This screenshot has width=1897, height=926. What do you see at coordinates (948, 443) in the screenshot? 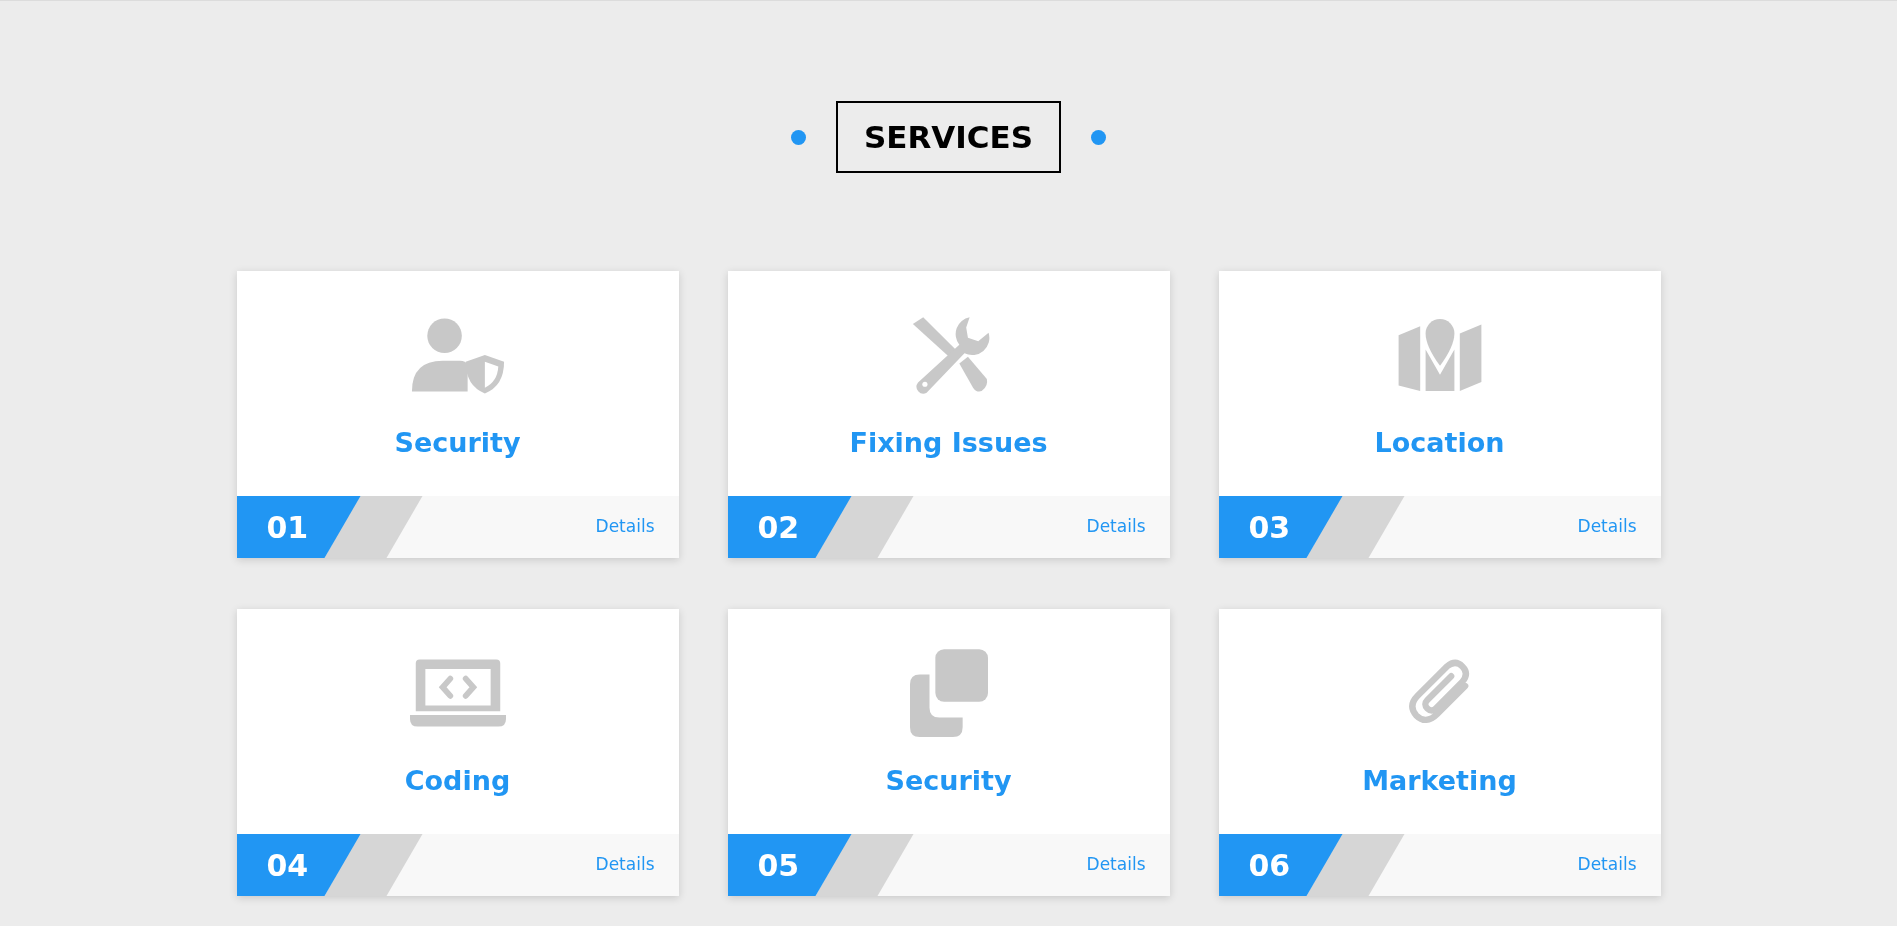
I see `service-title: Fixing Issues` at bounding box center [948, 443].